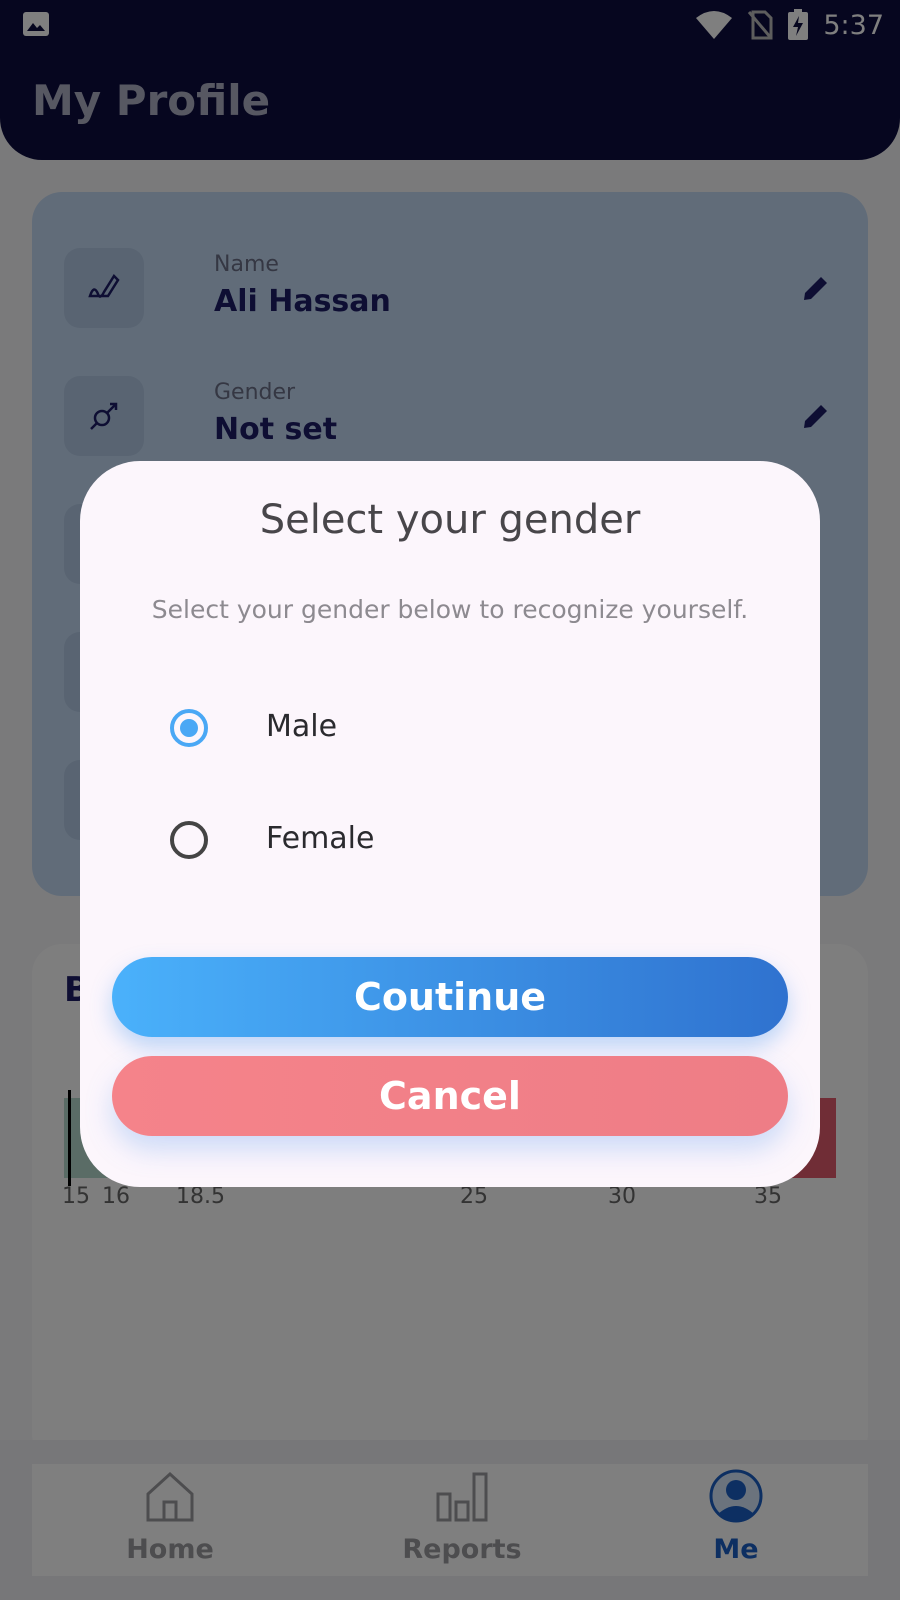 This screenshot has height=1600, width=900. What do you see at coordinates (450, 729) in the screenshot?
I see `gender-option-male: Male` at bounding box center [450, 729].